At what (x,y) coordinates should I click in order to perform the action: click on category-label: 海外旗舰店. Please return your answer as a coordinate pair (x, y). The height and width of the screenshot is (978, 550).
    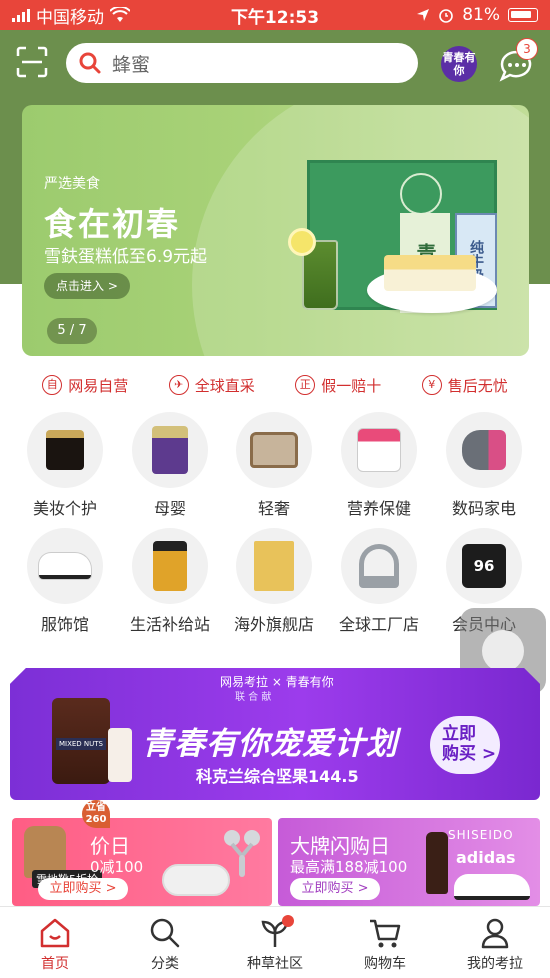
    Looking at the image, I should click on (273, 624).